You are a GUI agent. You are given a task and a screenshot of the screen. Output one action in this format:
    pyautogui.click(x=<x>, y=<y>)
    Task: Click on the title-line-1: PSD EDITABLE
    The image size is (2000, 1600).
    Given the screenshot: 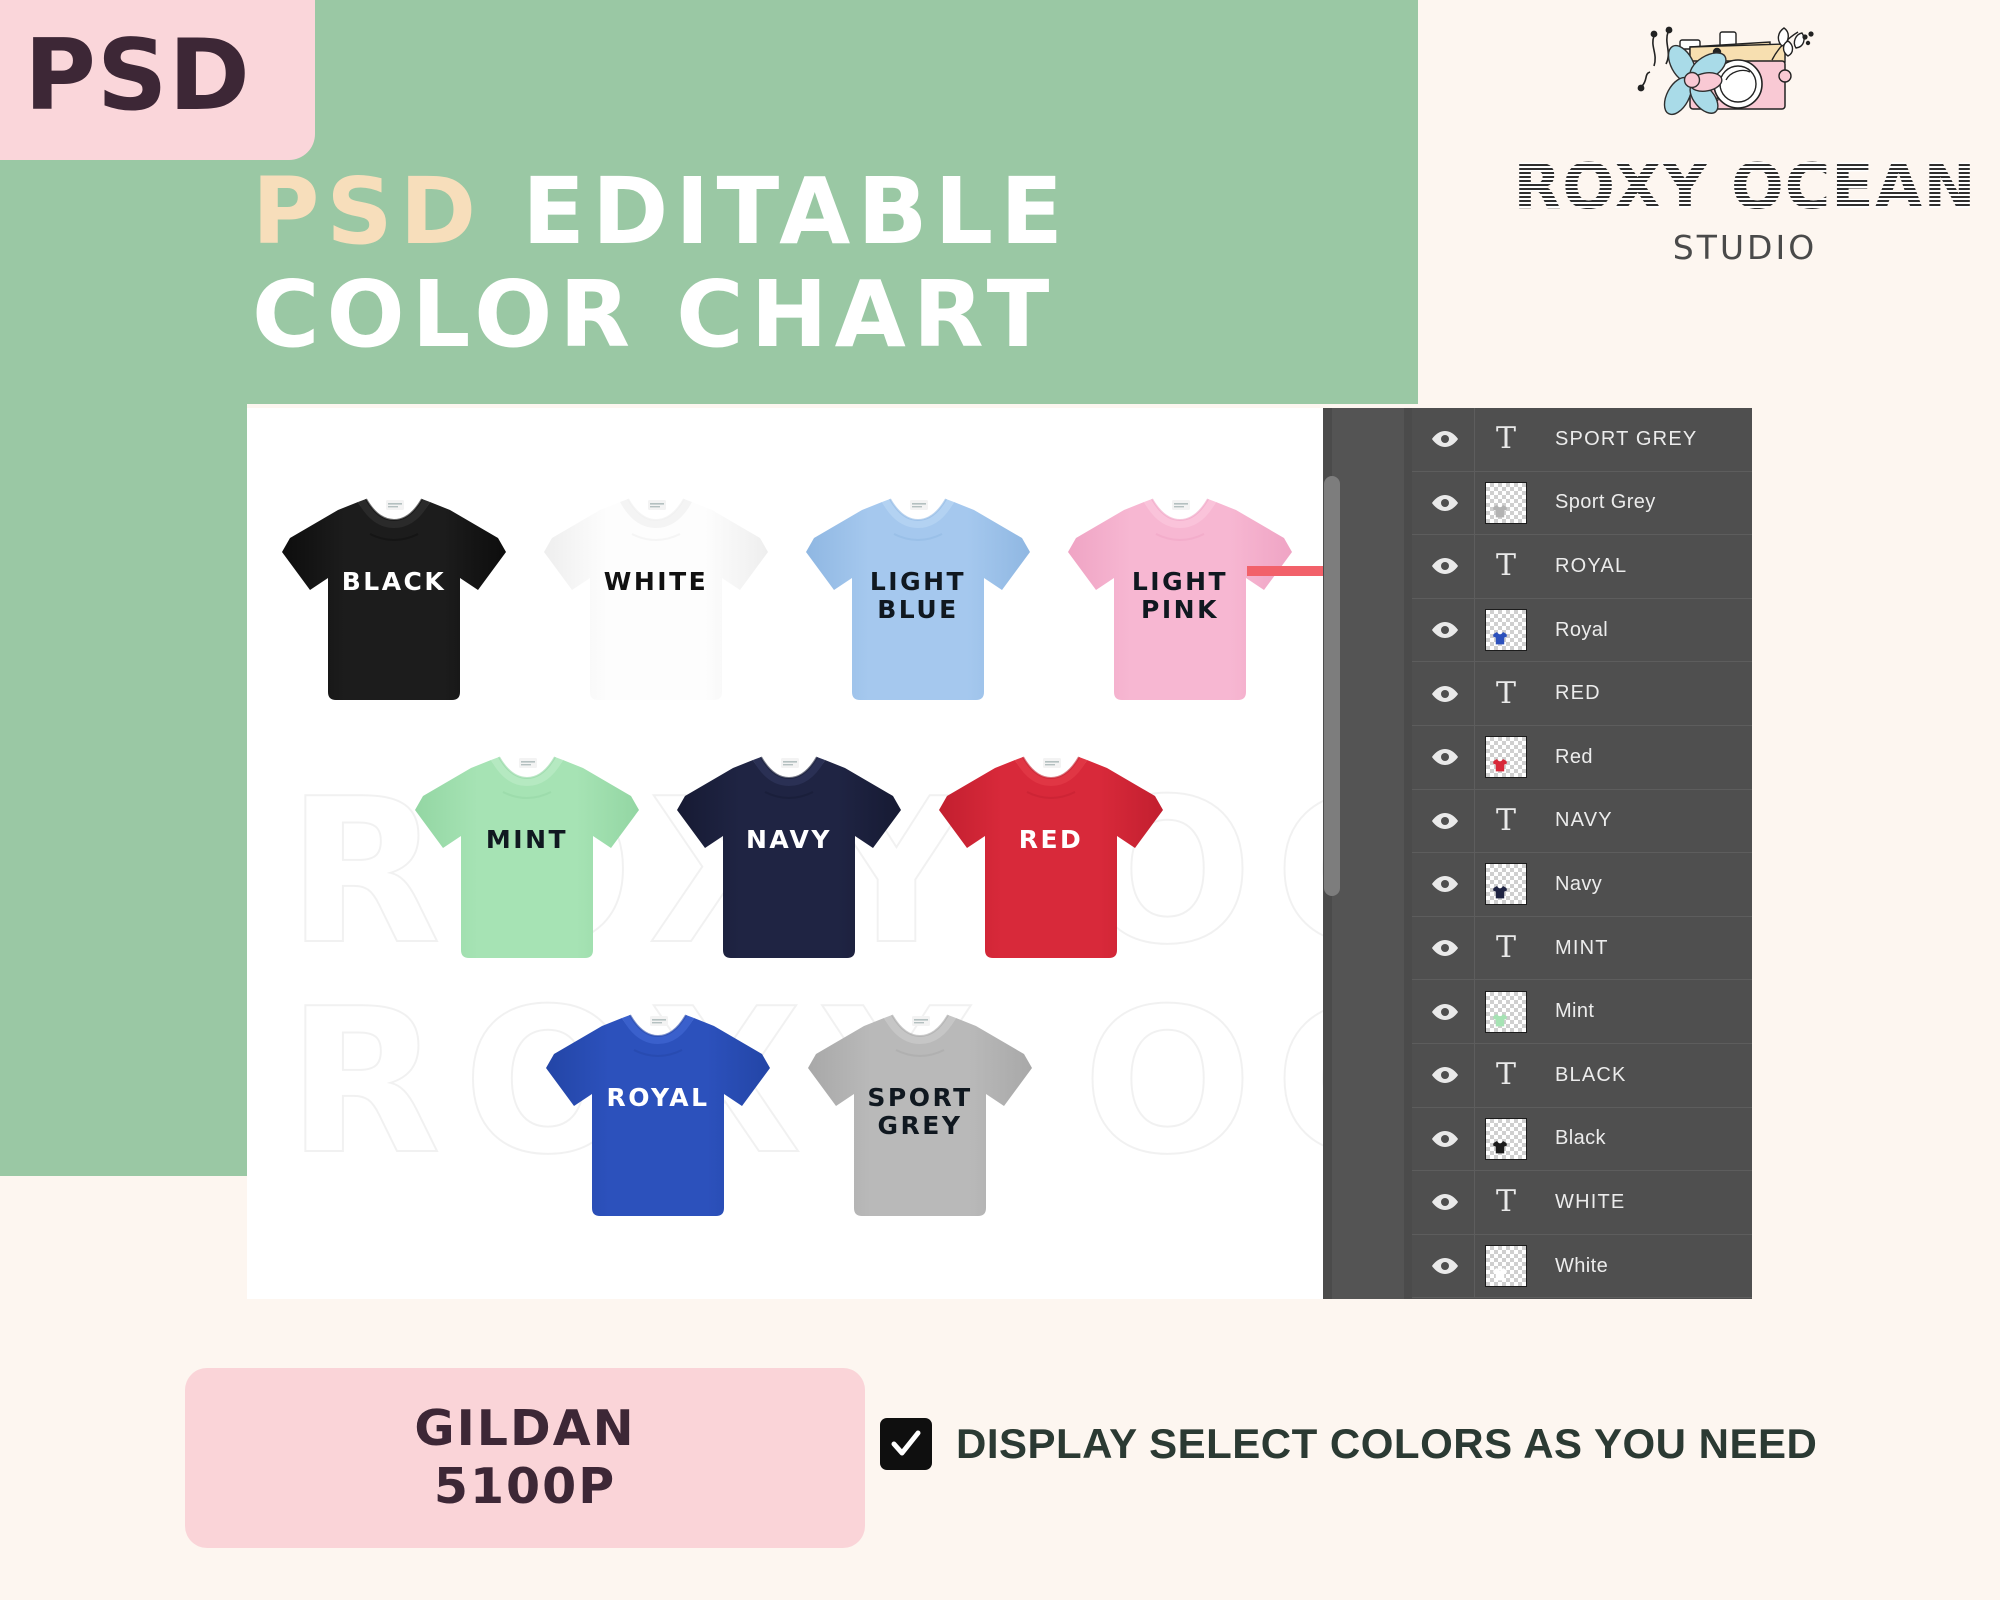 What is the action you would take?
    pyautogui.click(x=661, y=211)
    